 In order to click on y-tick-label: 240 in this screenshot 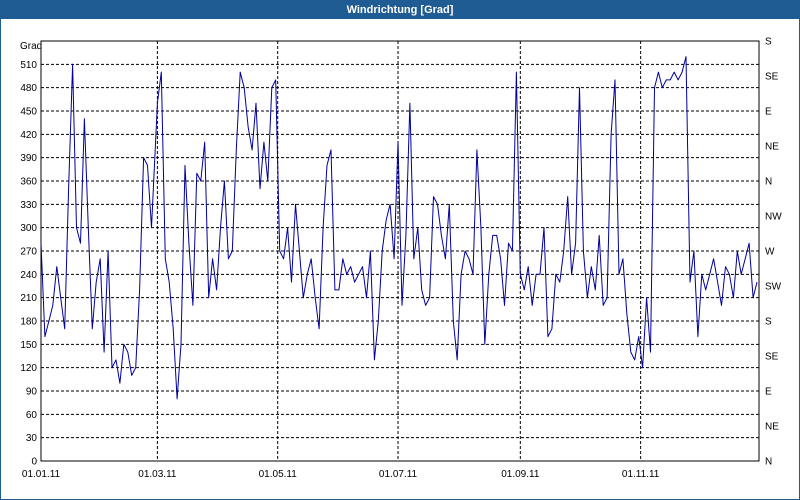, I will do `click(28, 275)`.